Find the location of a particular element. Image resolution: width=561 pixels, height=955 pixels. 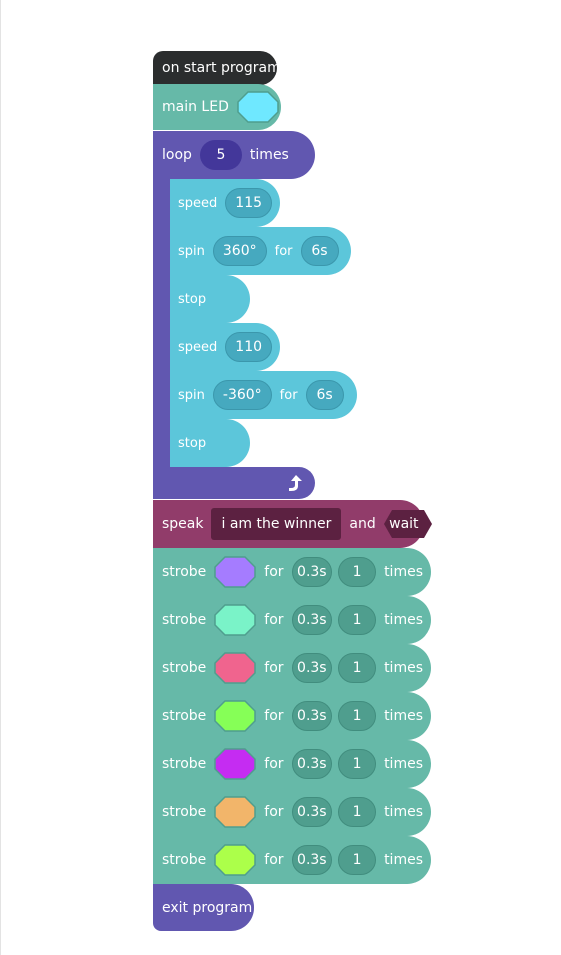

spin-angle-input: 360° is located at coordinates (239, 251).